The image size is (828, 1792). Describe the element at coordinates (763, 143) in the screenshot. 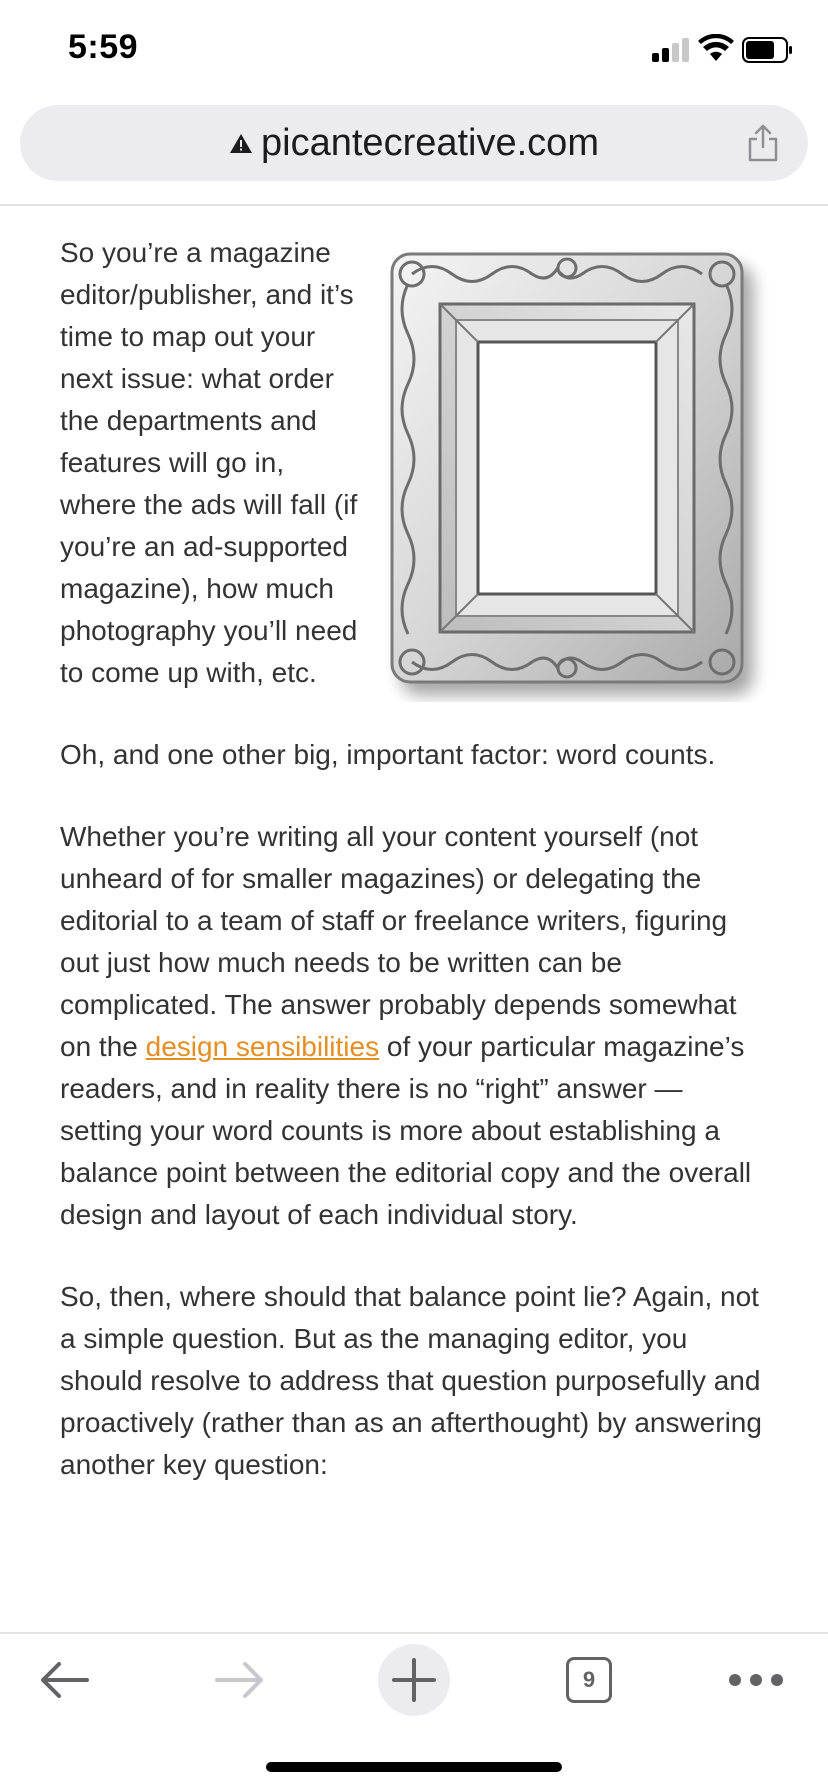

I see `share-icon` at that location.